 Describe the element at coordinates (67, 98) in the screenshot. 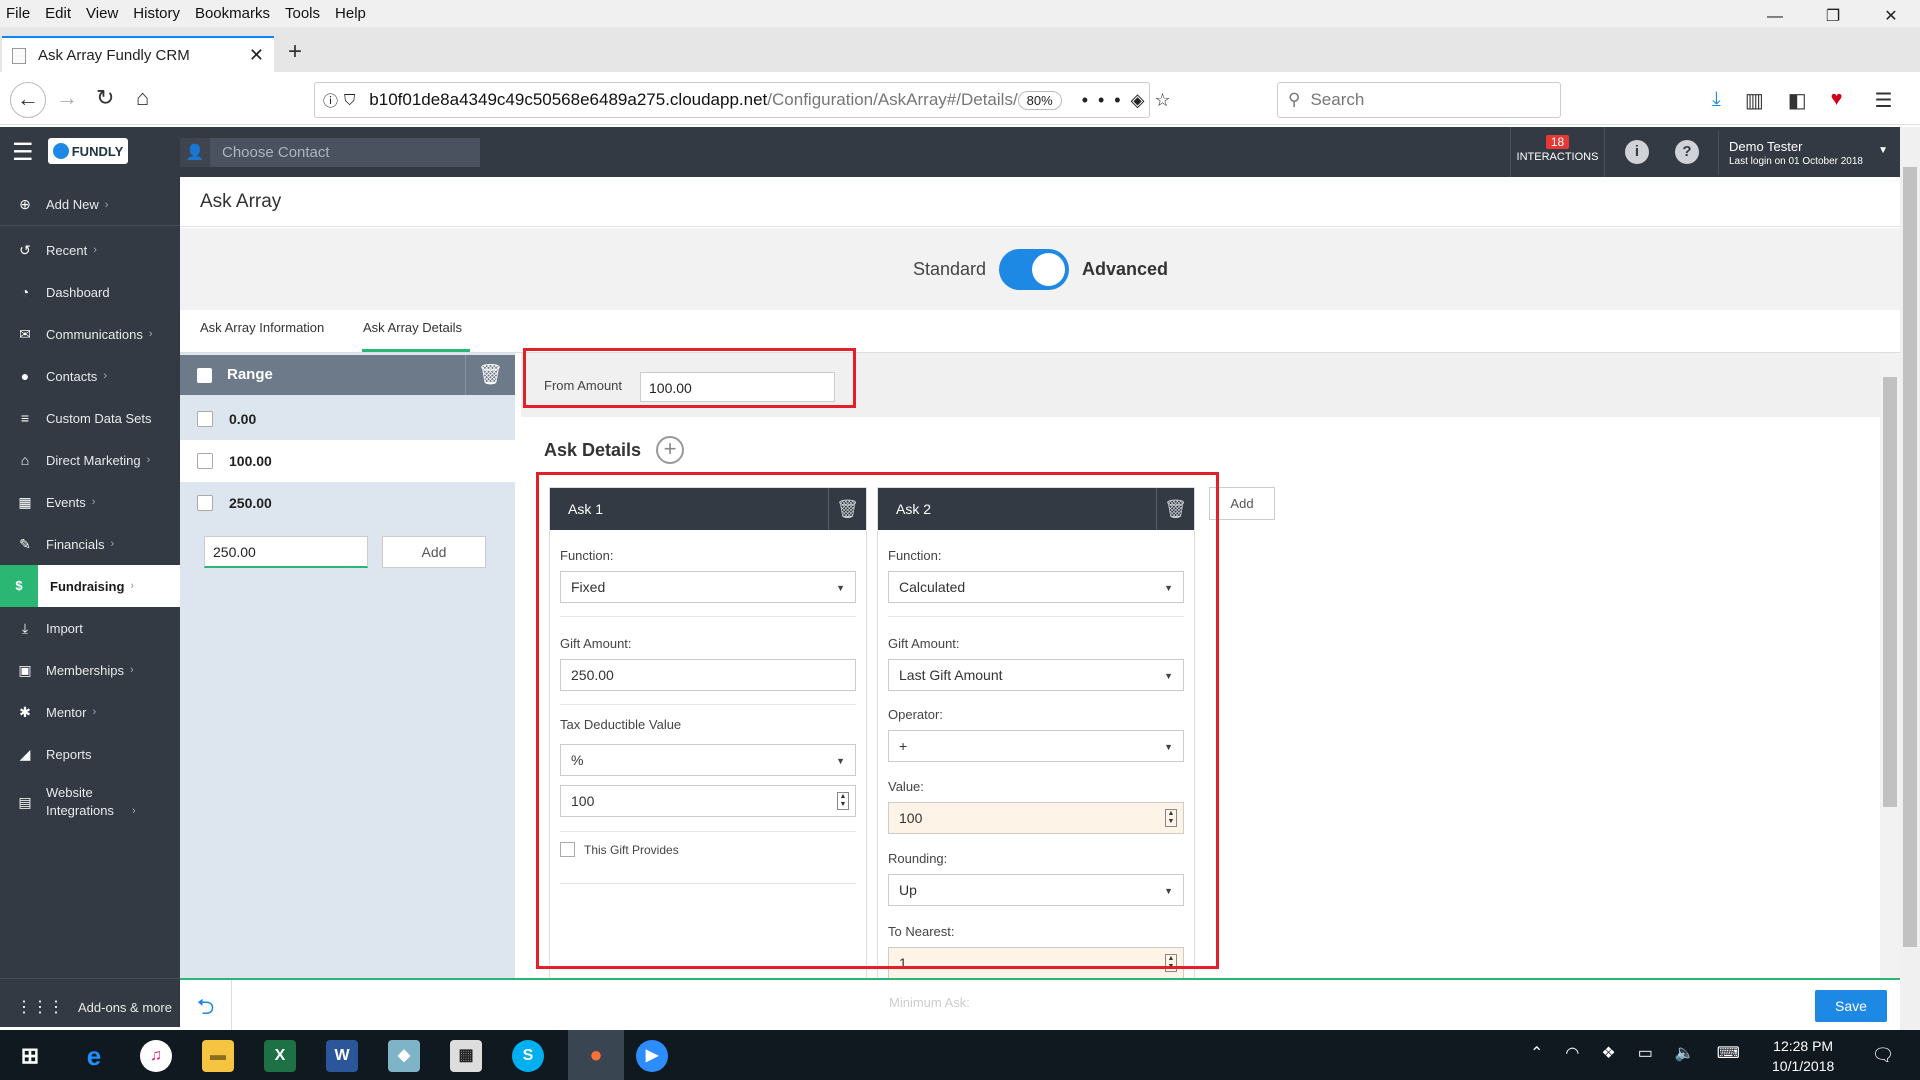

I see `forward-icon: →` at that location.